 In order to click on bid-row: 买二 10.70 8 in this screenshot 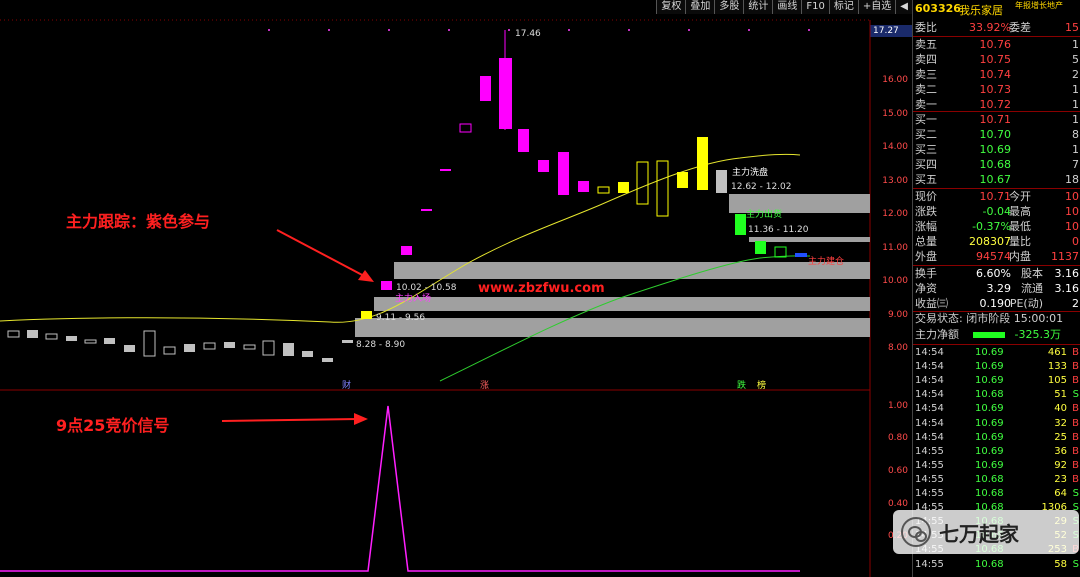, I will do `click(997, 134)`.